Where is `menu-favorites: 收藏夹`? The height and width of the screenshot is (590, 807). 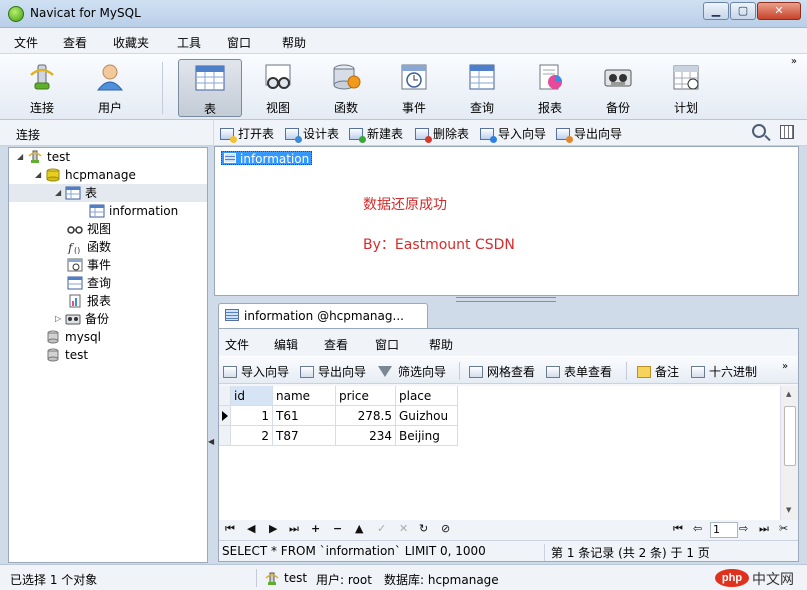
menu-favorites: 收藏夹 is located at coordinates (131, 42).